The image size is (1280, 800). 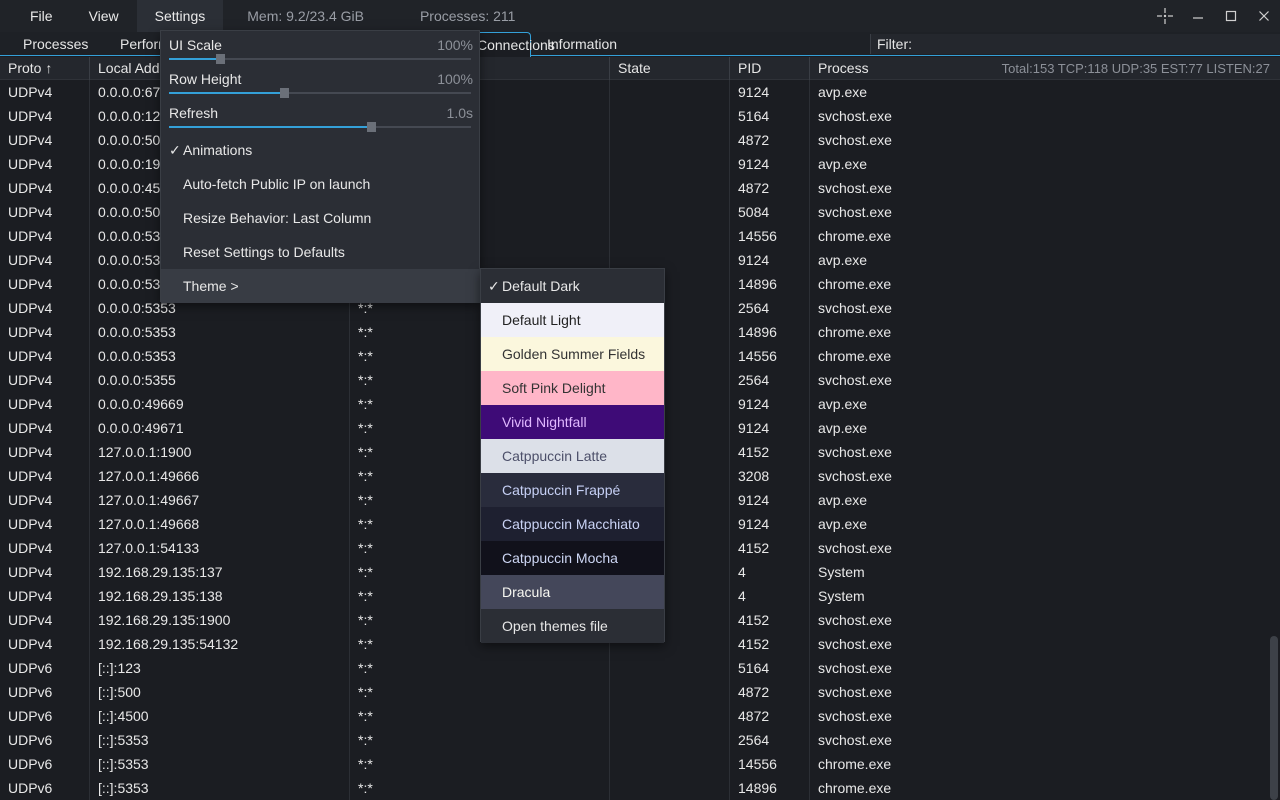 What do you see at coordinates (26, 68) in the screenshot?
I see `column-header-proto: Proto ↑` at bounding box center [26, 68].